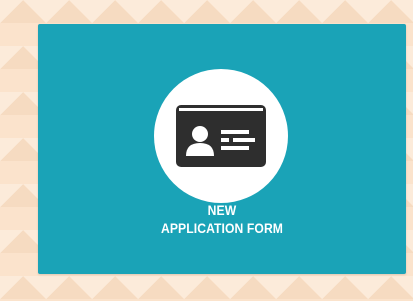 The width and height of the screenshot is (413, 301). I want to click on tile-label: NEW APPLICATION FORM, so click(221, 220).